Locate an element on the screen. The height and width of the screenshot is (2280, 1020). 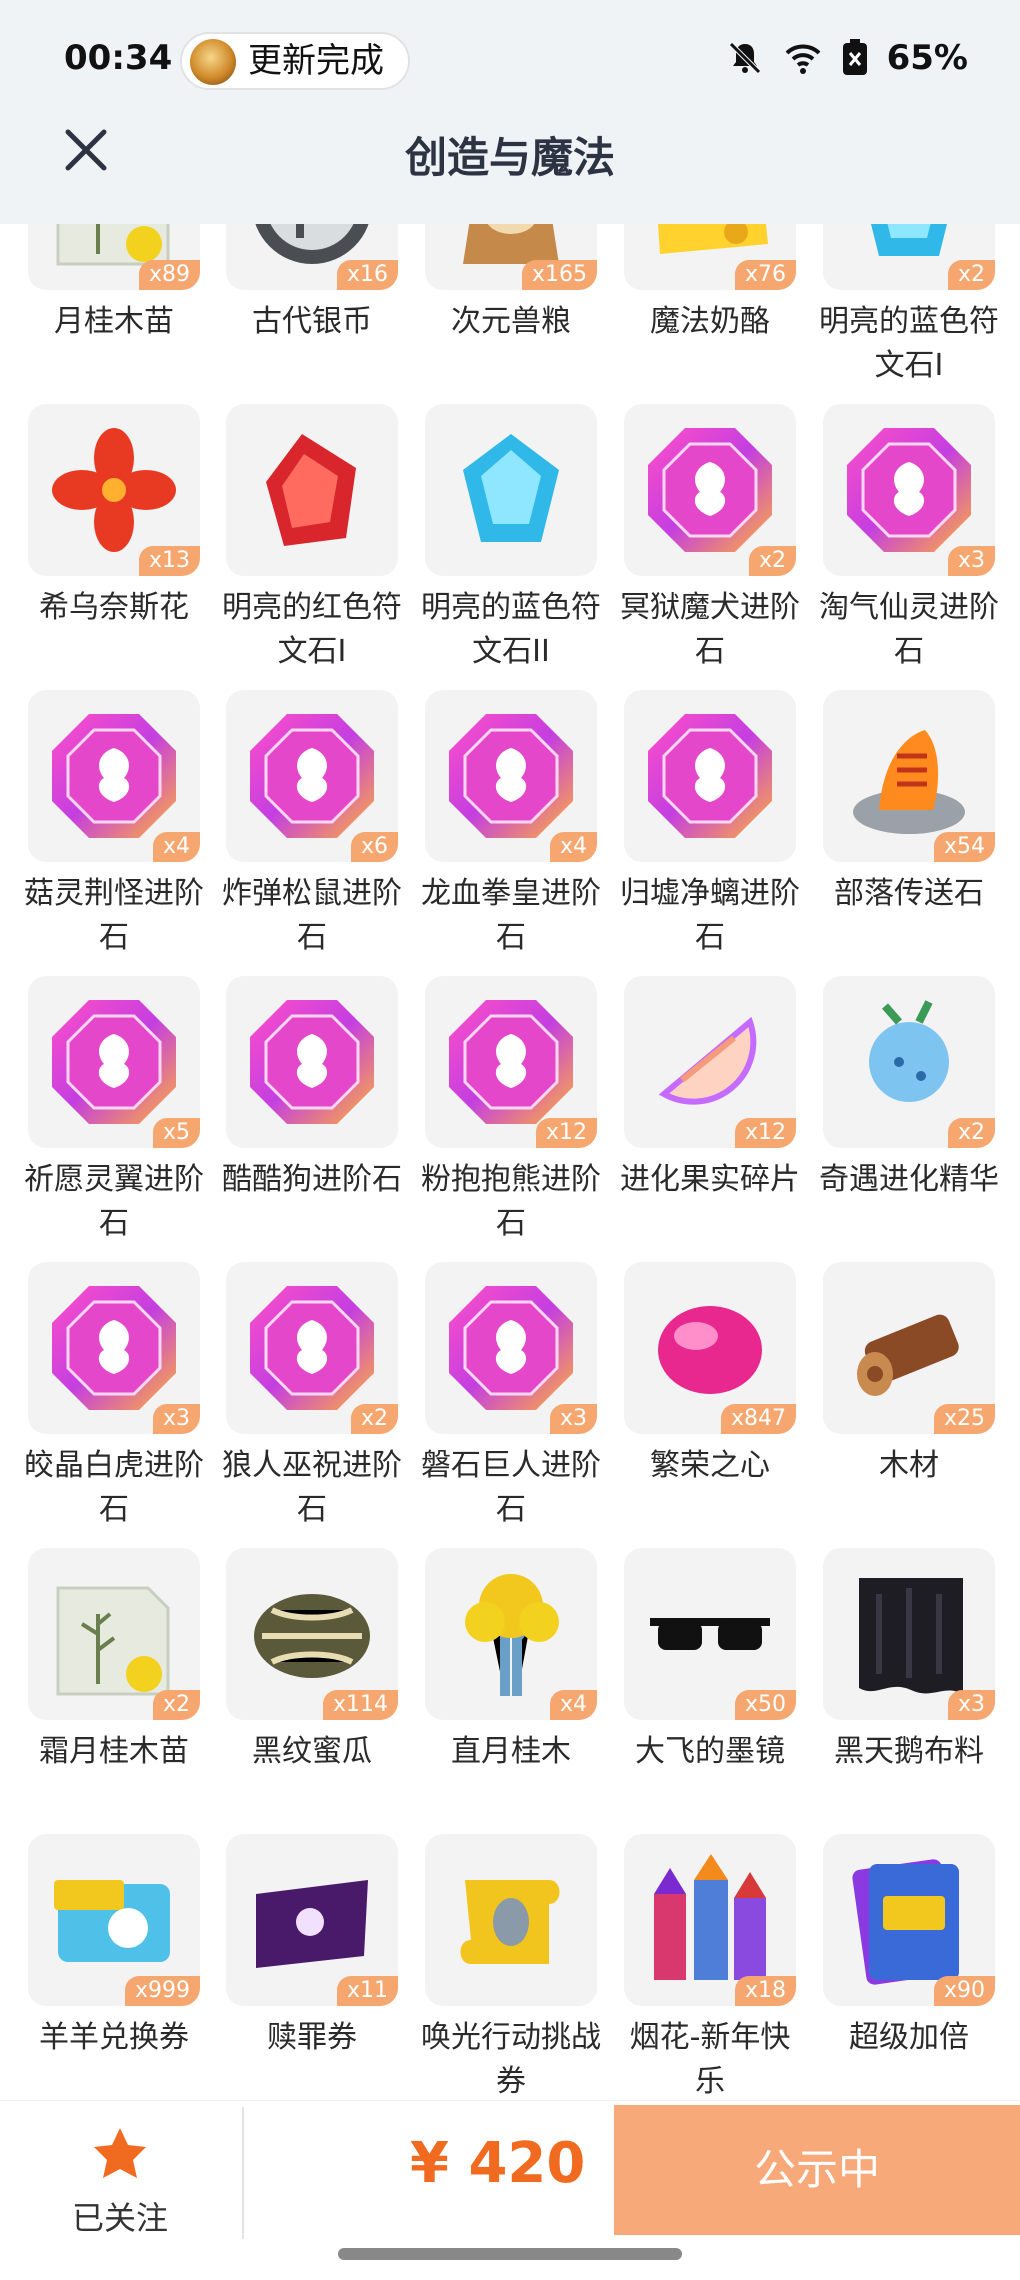
ticket-icon is located at coordinates (112, 1921).